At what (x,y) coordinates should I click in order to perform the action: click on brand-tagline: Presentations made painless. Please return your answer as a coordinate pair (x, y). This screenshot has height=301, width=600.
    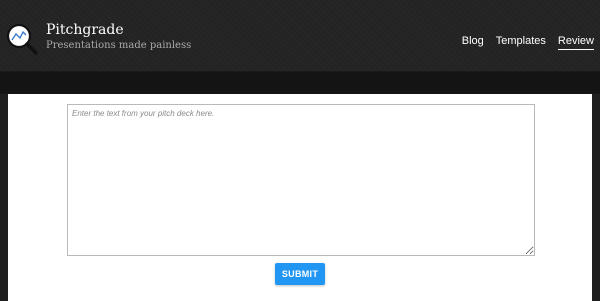
    Looking at the image, I should click on (119, 45).